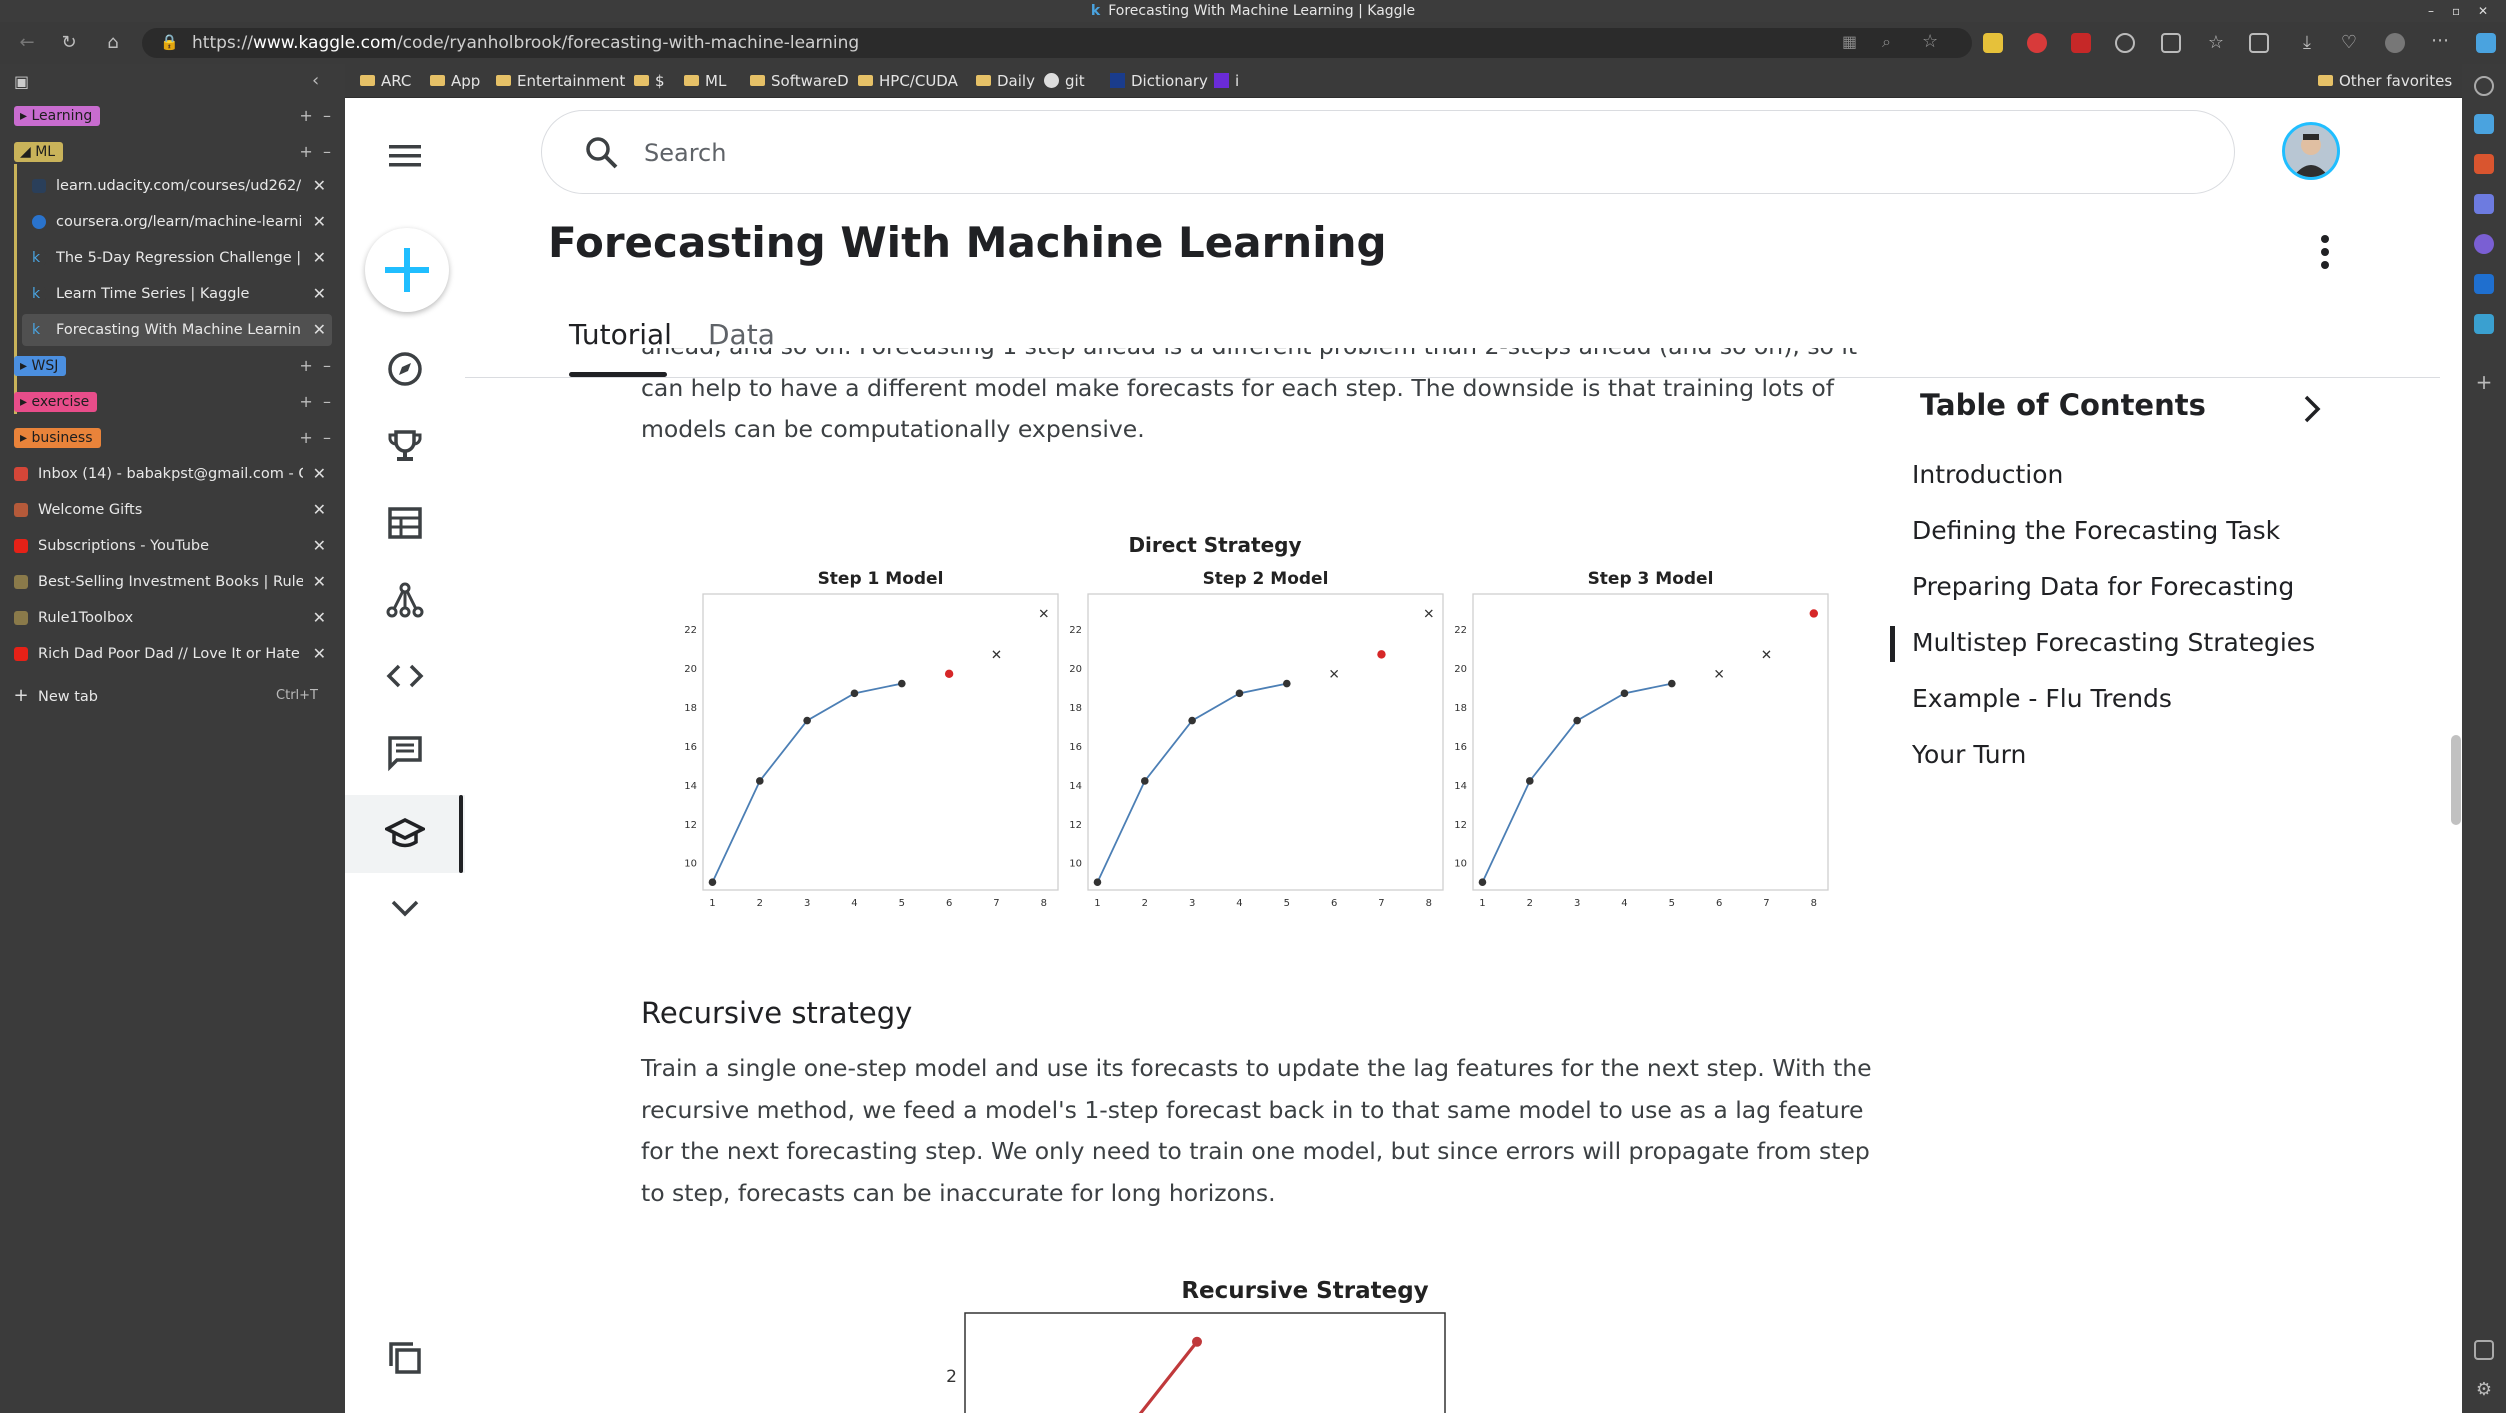 This screenshot has width=2506, height=1413. I want to click on tab-data: Data, so click(741, 334).